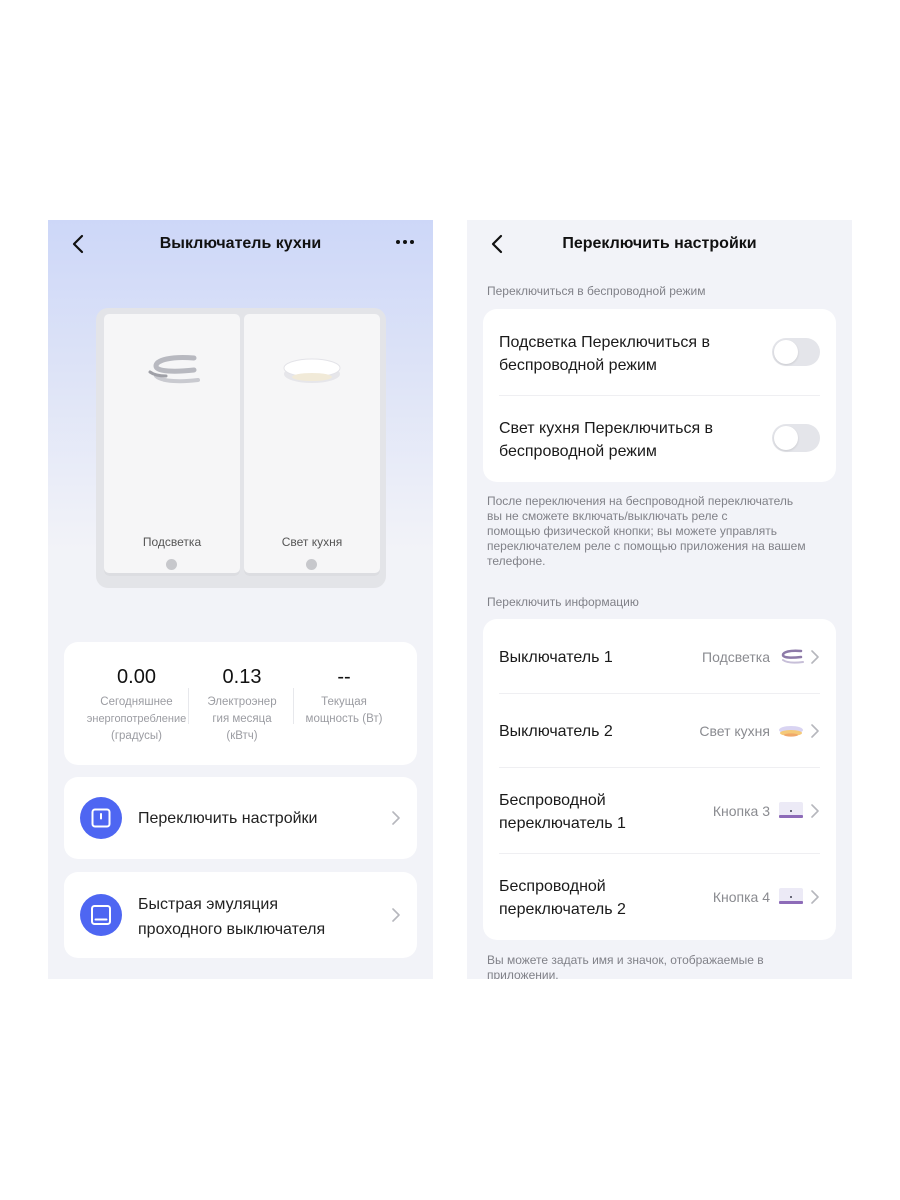 Image resolution: width=900 pixels, height=1200 pixels. What do you see at coordinates (136, 677) in the screenshot?
I see `stat-value: 0.00` at bounding box center [136, 677].